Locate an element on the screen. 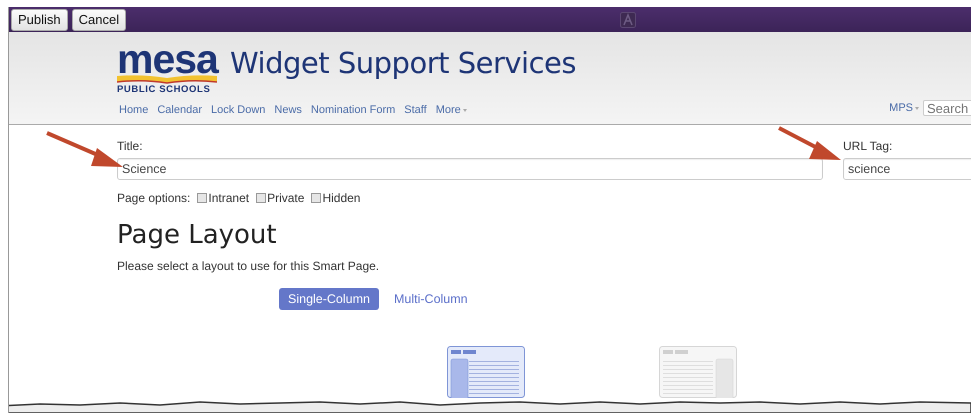 The height and width of the screenshot is (413, 971). publish-button: Publish is located at coordinates (39, 19).